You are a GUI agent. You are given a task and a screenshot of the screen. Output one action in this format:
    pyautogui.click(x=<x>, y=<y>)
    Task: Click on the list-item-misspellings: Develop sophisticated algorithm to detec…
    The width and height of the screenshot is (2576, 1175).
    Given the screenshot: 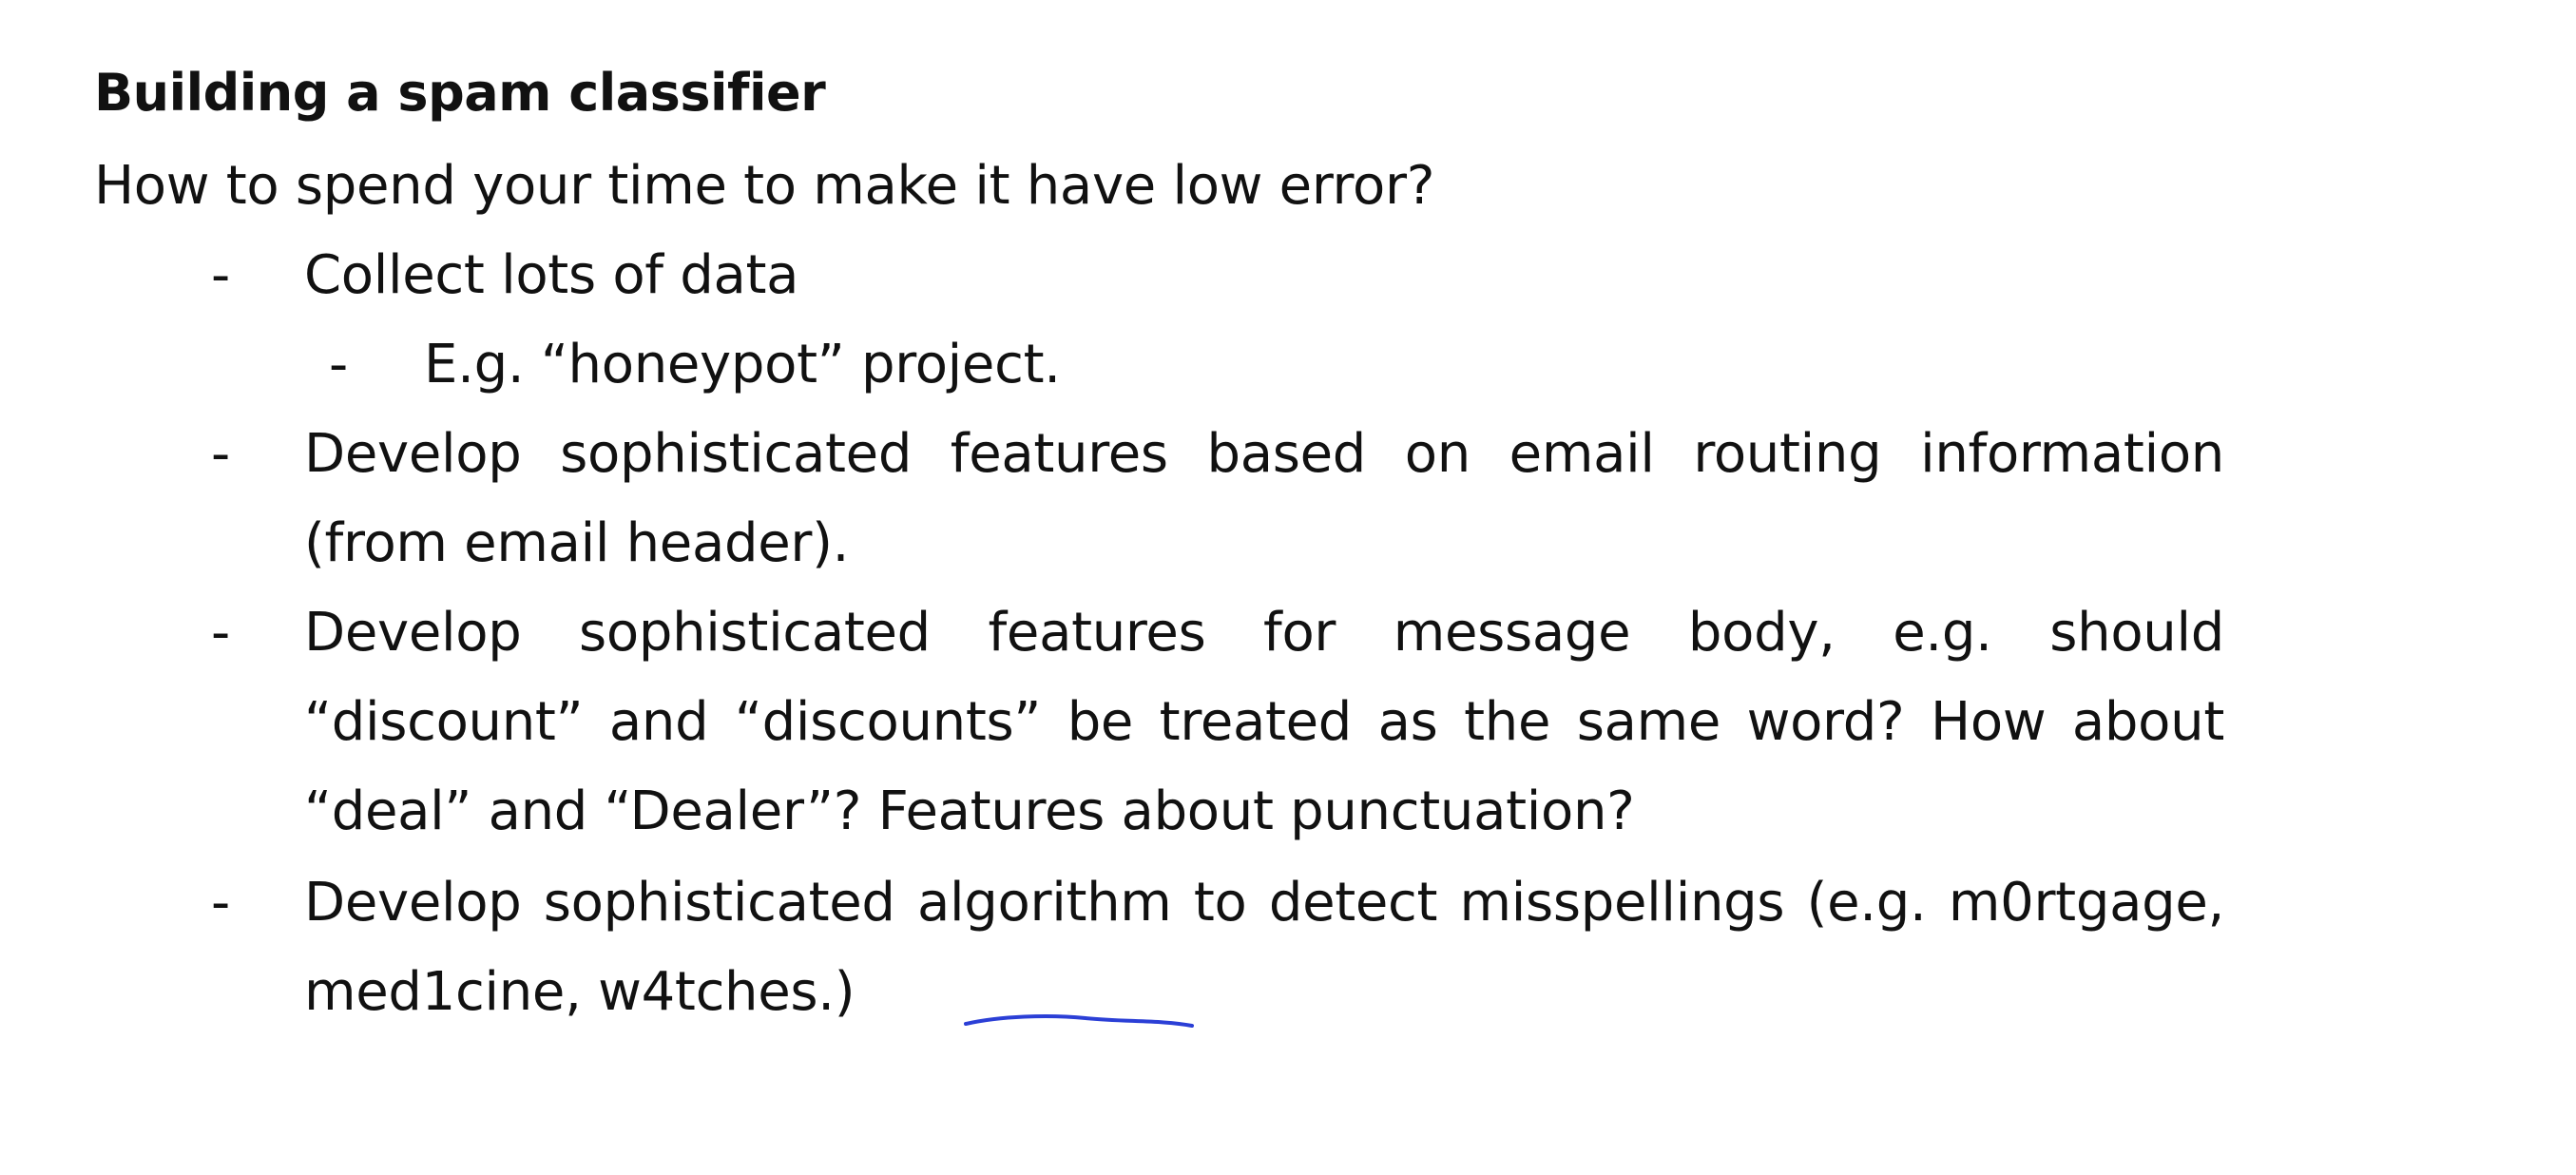 What is the action you would take?
    pyautogui.click(x=1264, y=947)
    